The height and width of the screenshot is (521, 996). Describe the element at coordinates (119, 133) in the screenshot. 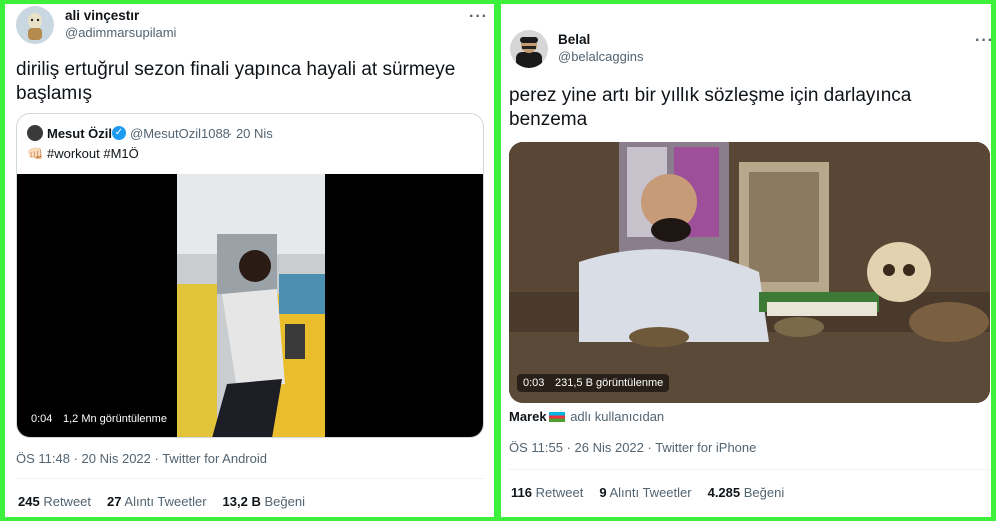

I see `verified-badge-icon: ✓` at that location.